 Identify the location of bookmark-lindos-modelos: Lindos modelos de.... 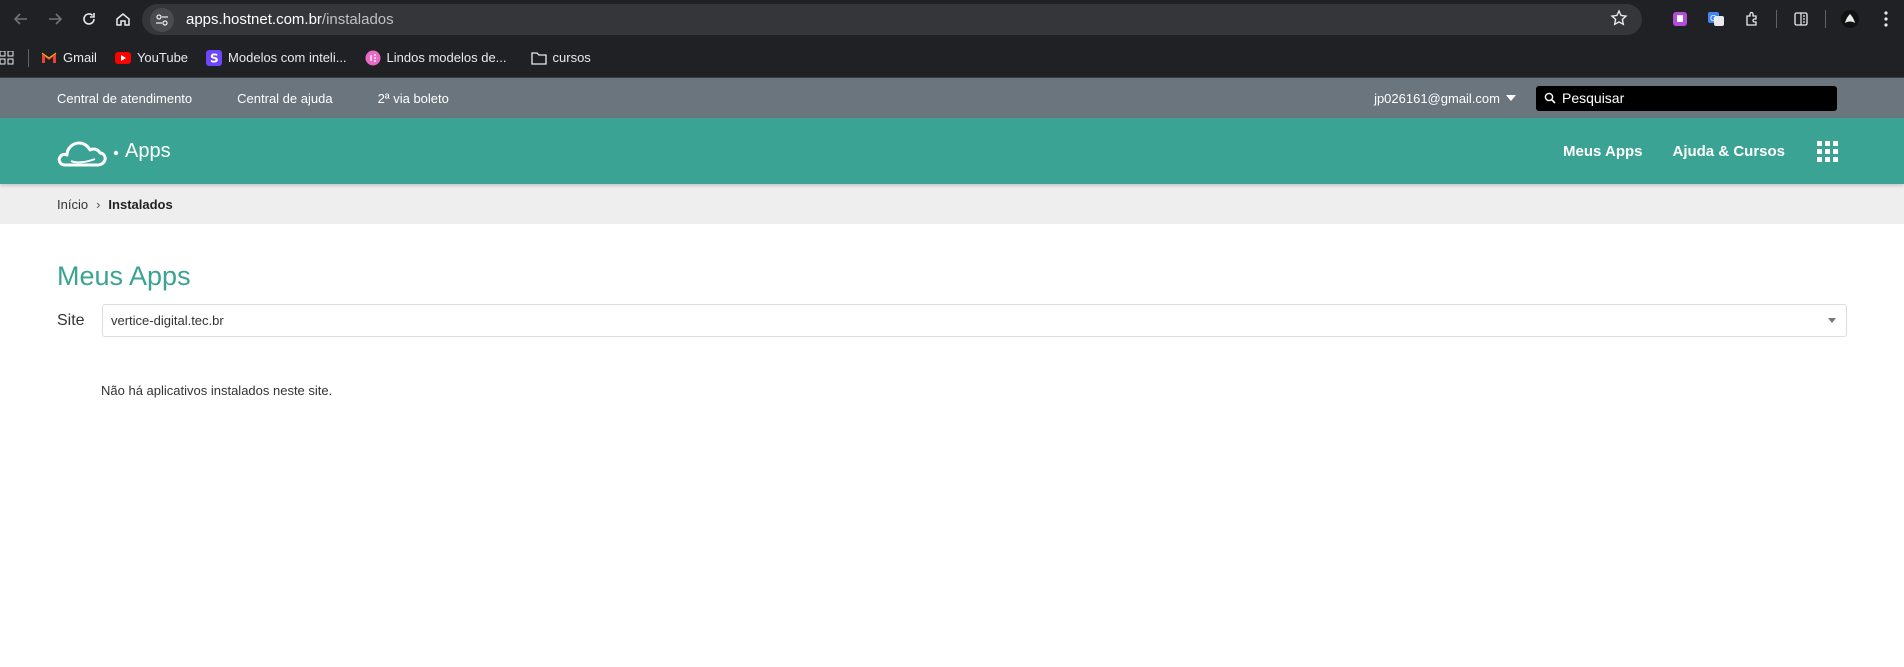
(436, 58).